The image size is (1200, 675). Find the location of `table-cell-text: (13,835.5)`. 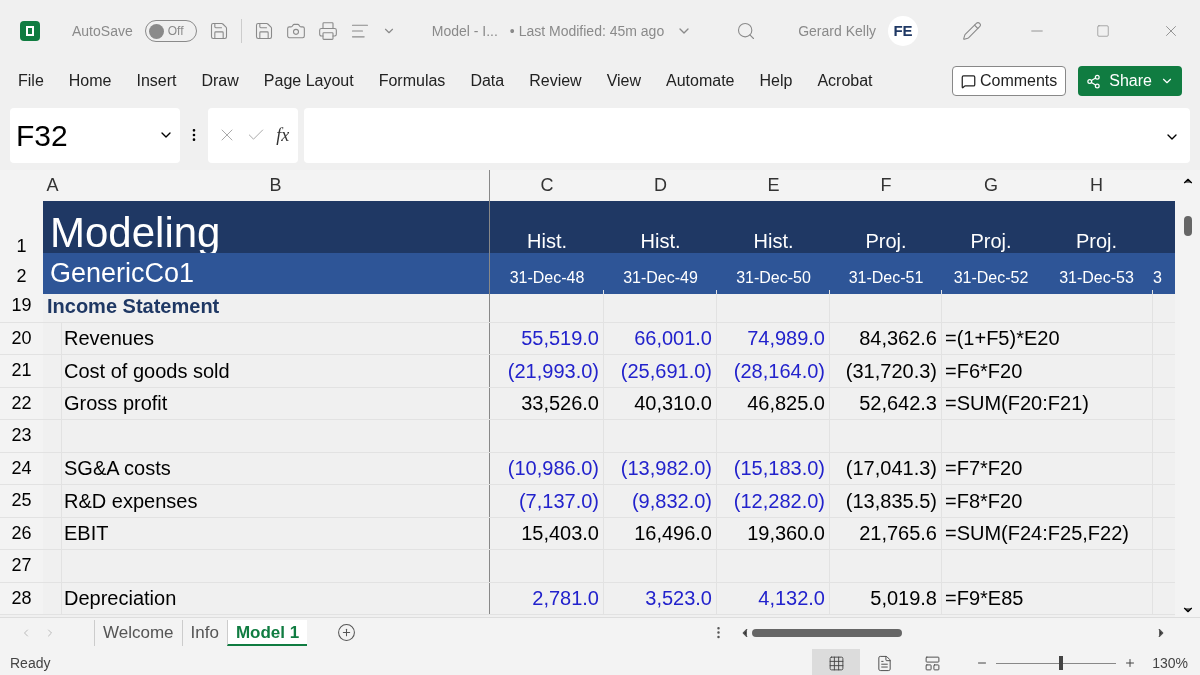

table-cell-text: (13,835.5) is located at coordinates (891, 501).